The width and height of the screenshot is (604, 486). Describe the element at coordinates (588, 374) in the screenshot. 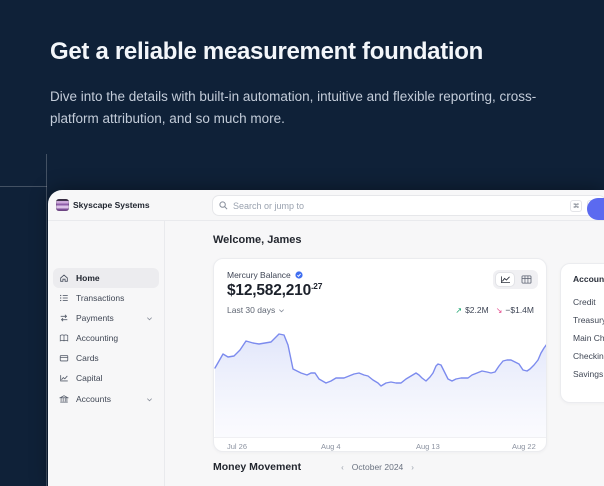

I see `account-item-savings: Savings ··` at that location.